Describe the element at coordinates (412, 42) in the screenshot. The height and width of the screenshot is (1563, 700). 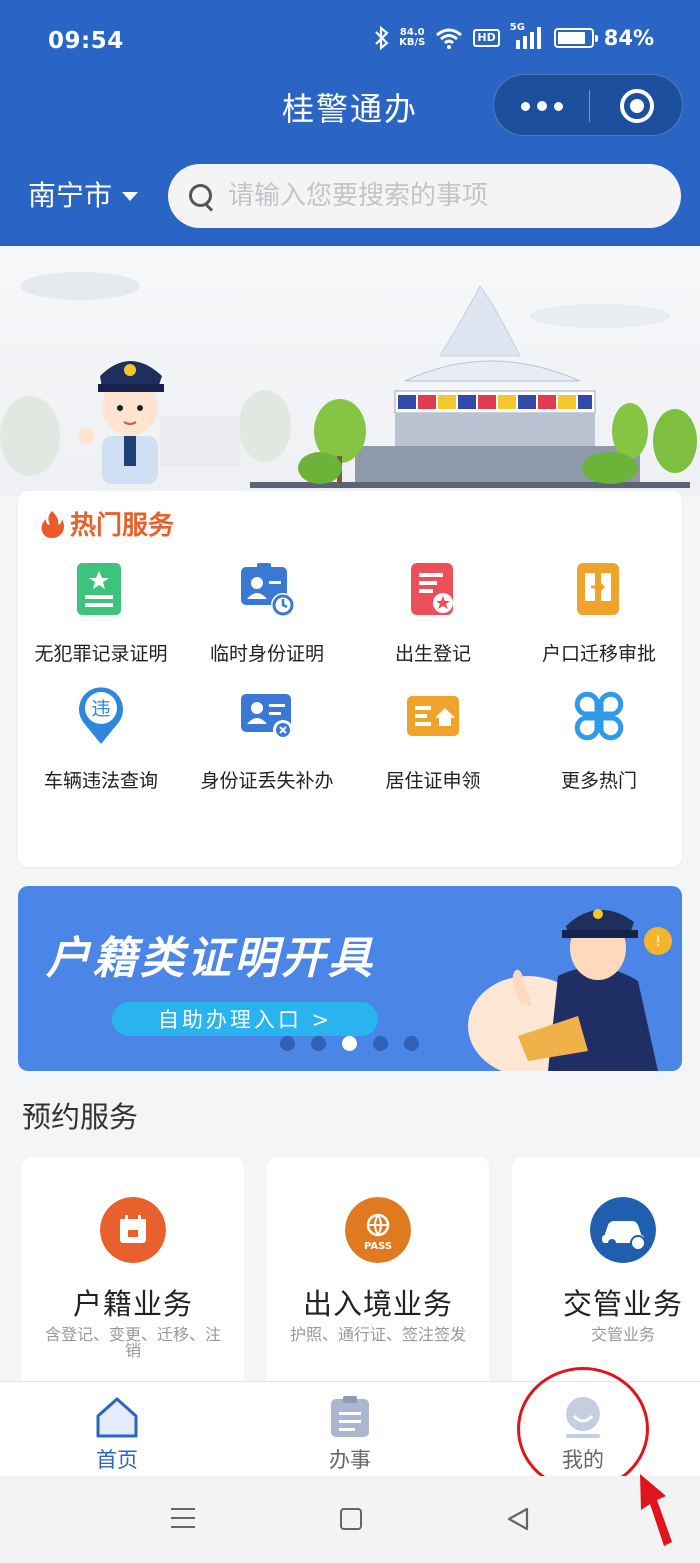
I see `net-speed-unit: KB/S` at that location.